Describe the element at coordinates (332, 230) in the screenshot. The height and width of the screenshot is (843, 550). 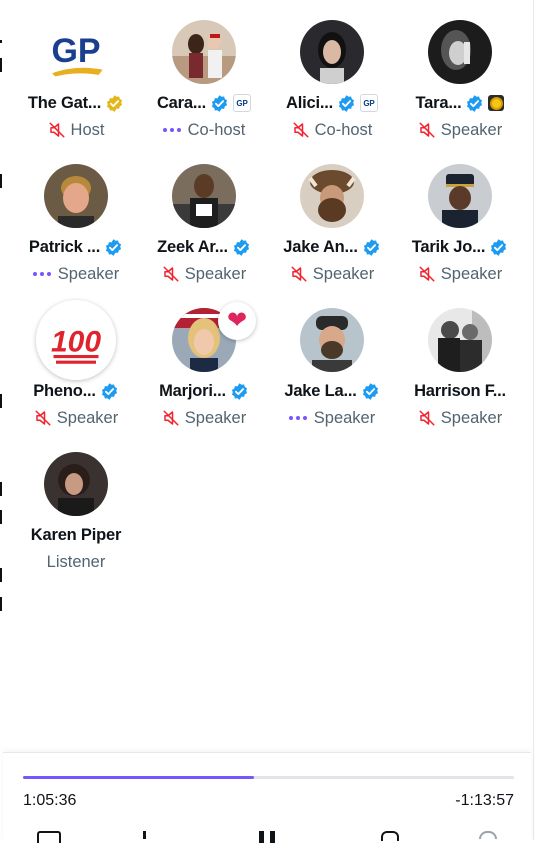
I see `participant-card: Jake An... Speaker` at that location.